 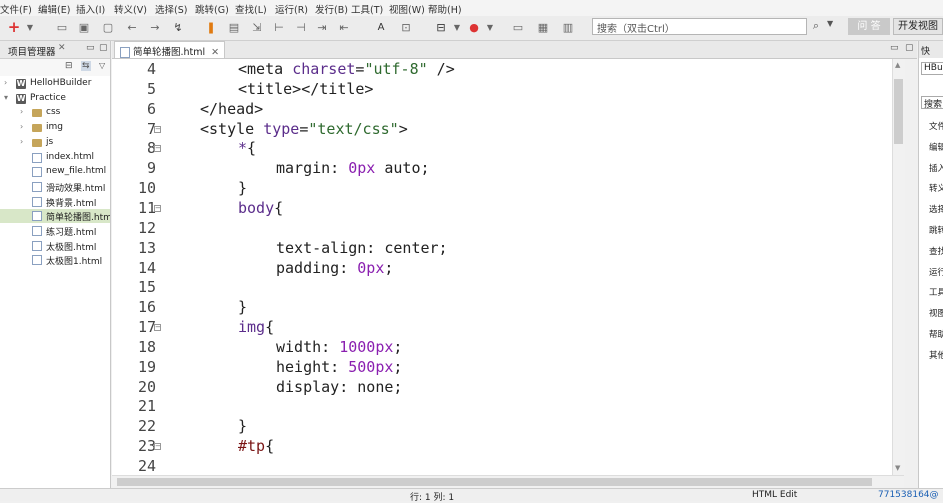 I want to click on editor-maximize-icon: ▢, so click(x=909, y=48).